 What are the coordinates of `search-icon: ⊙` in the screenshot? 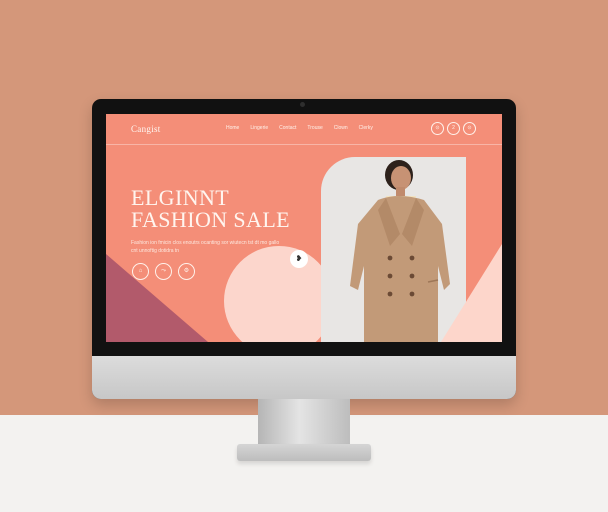 It's located at (469, 128).